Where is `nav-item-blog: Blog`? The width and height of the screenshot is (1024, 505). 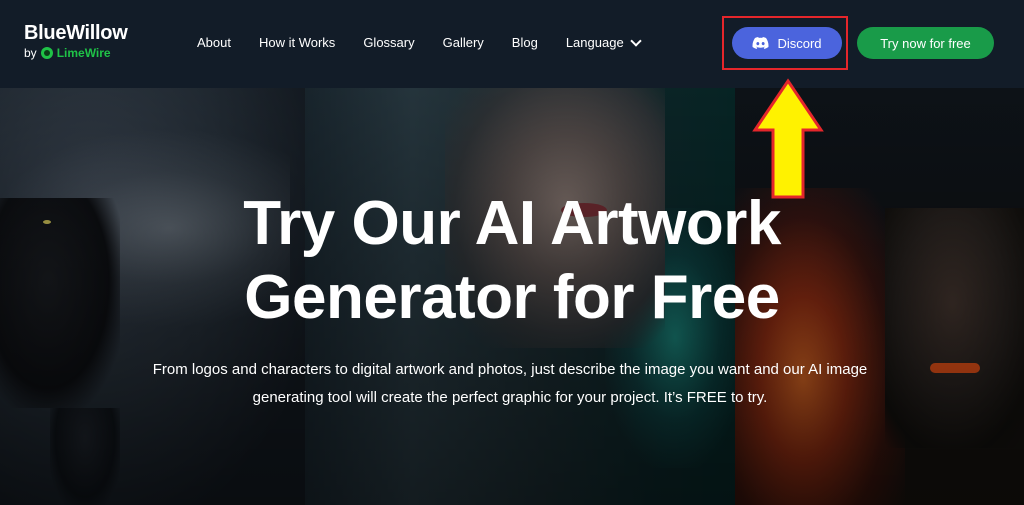
nav-item-blog: Blog is located at coordinates (525, 42).